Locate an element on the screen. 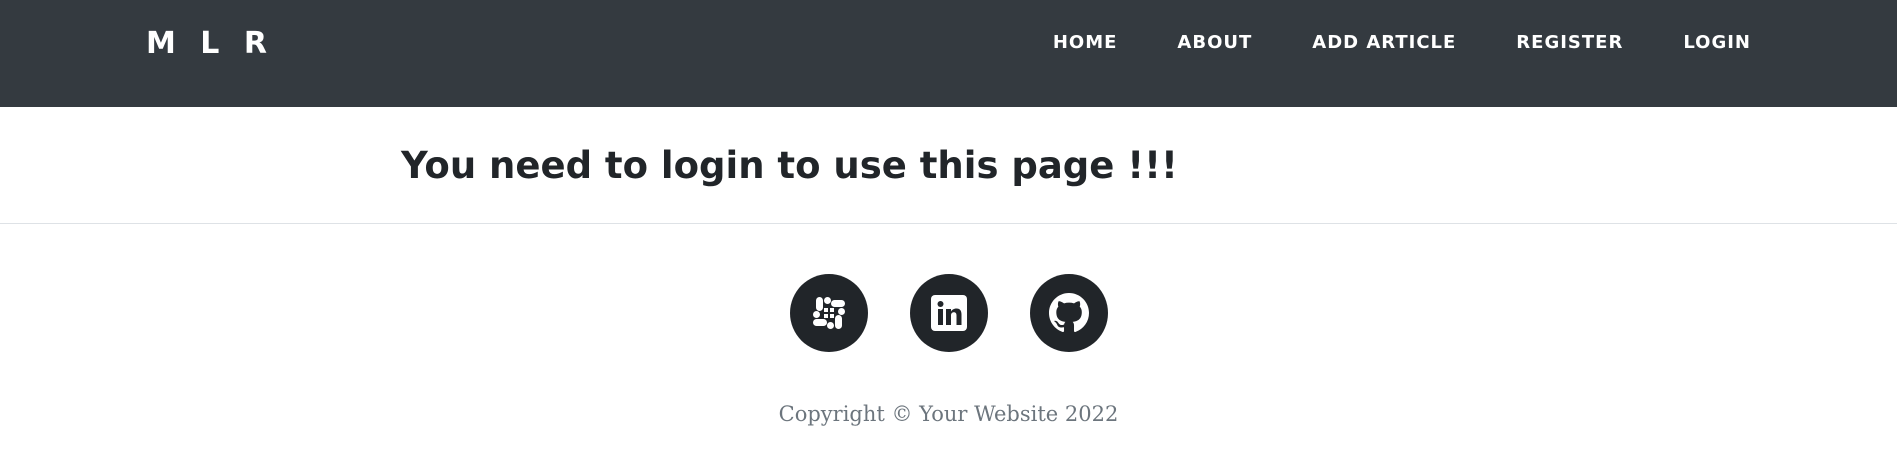  nav-link-home: HOME is located at coordinates (1085, 43).